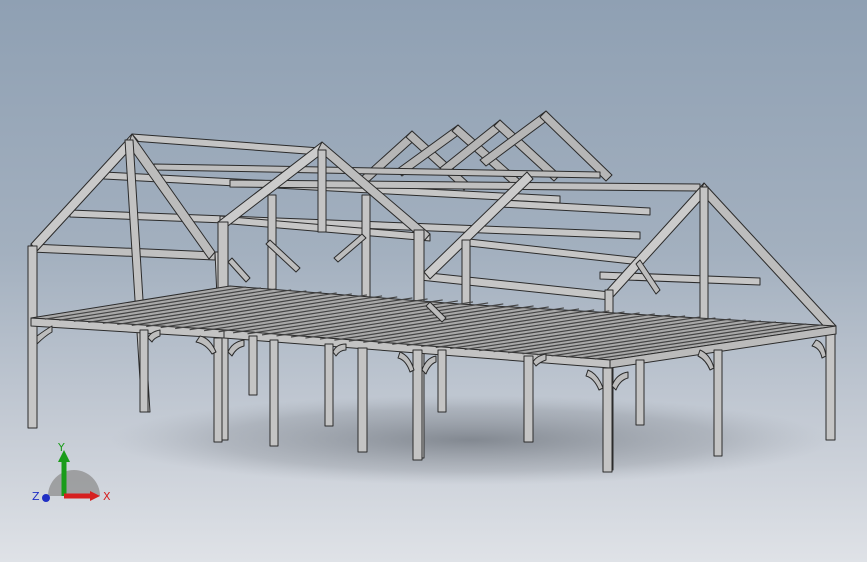 The image size is (867, 562). What do you see at coordinates (128, 273) in the screenshot?
I see `left-gable` at bounding box center [128, 273].